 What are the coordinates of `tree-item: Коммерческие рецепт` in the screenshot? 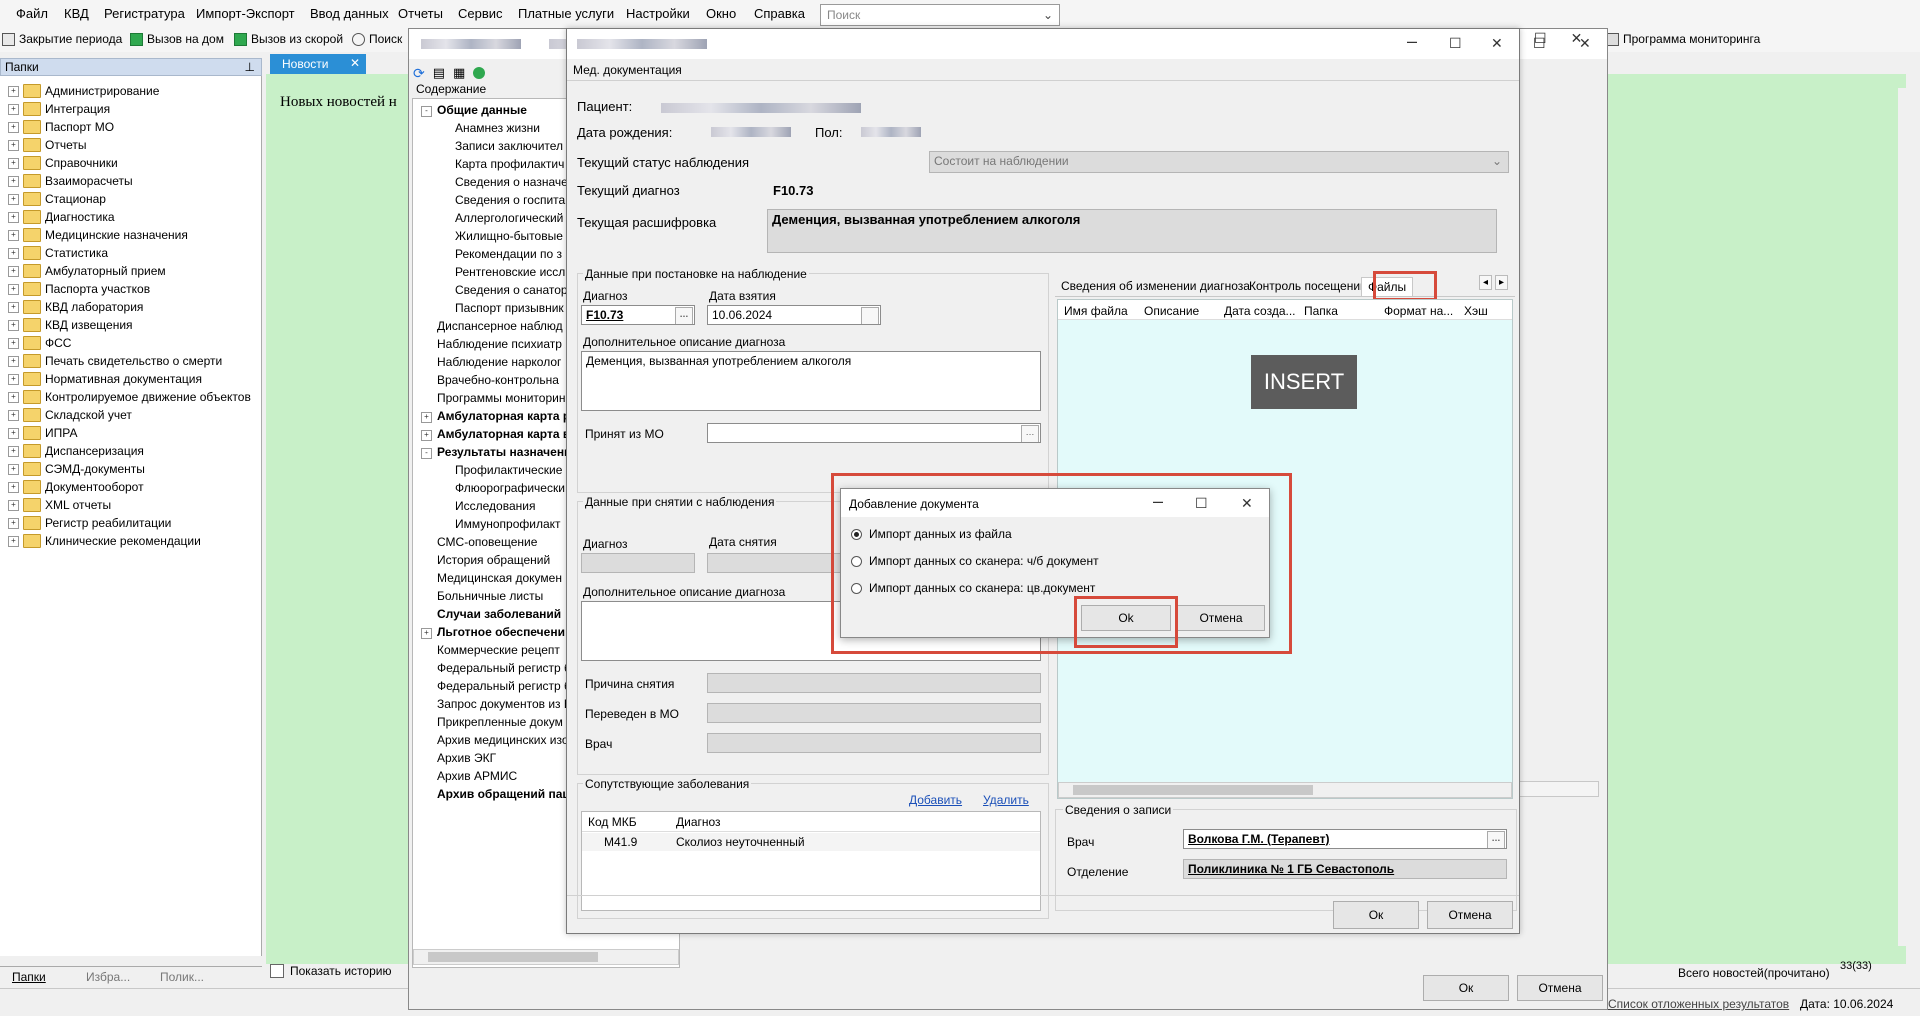 It's located at (498, 650).